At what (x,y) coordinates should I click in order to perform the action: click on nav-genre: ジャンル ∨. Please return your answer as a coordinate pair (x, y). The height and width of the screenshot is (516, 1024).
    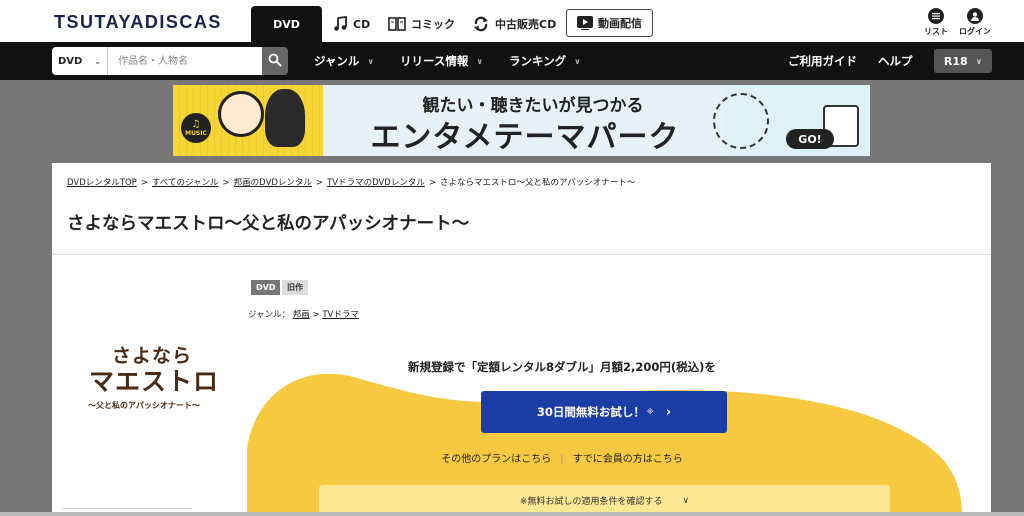
    Looking at the image, I should click on (344, 61).